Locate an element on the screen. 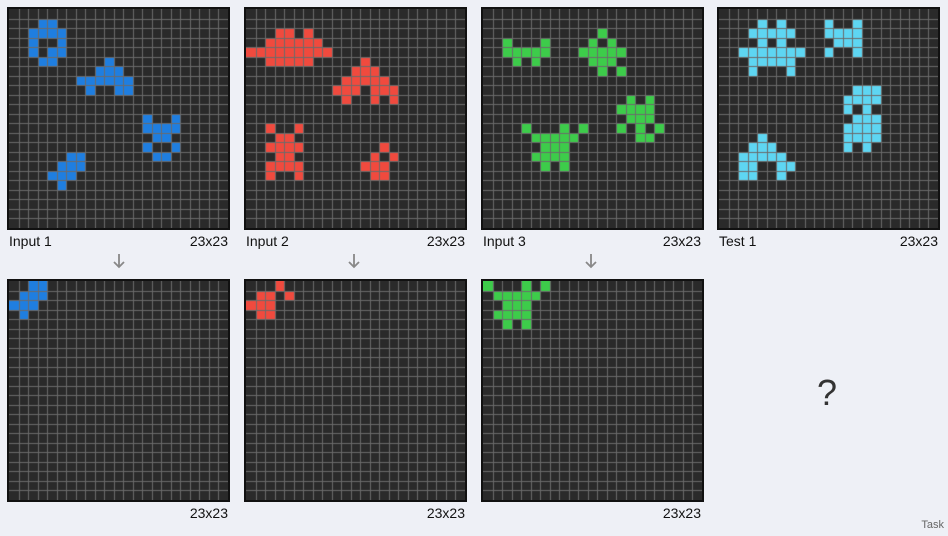  output-grid-3-canvas is located at coordinates (592, 390).